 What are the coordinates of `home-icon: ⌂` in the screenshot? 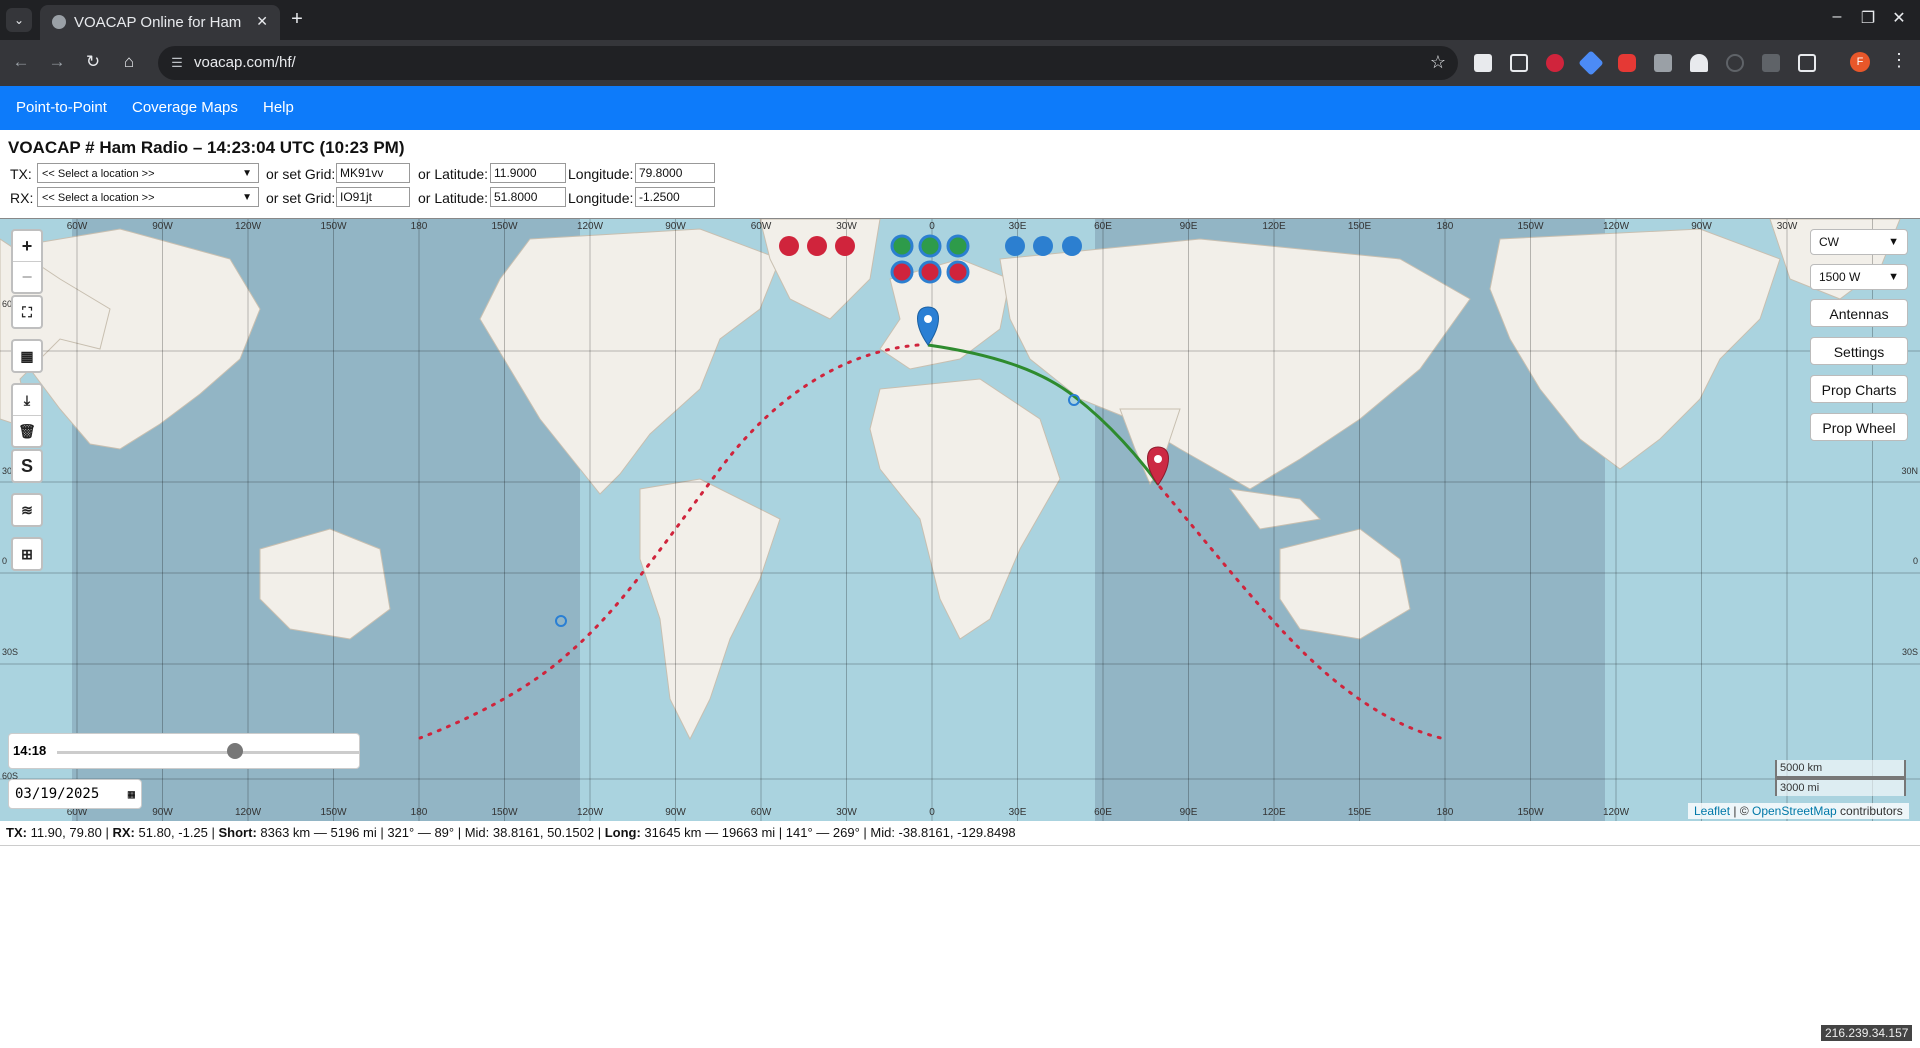 It's located at (129, 62).